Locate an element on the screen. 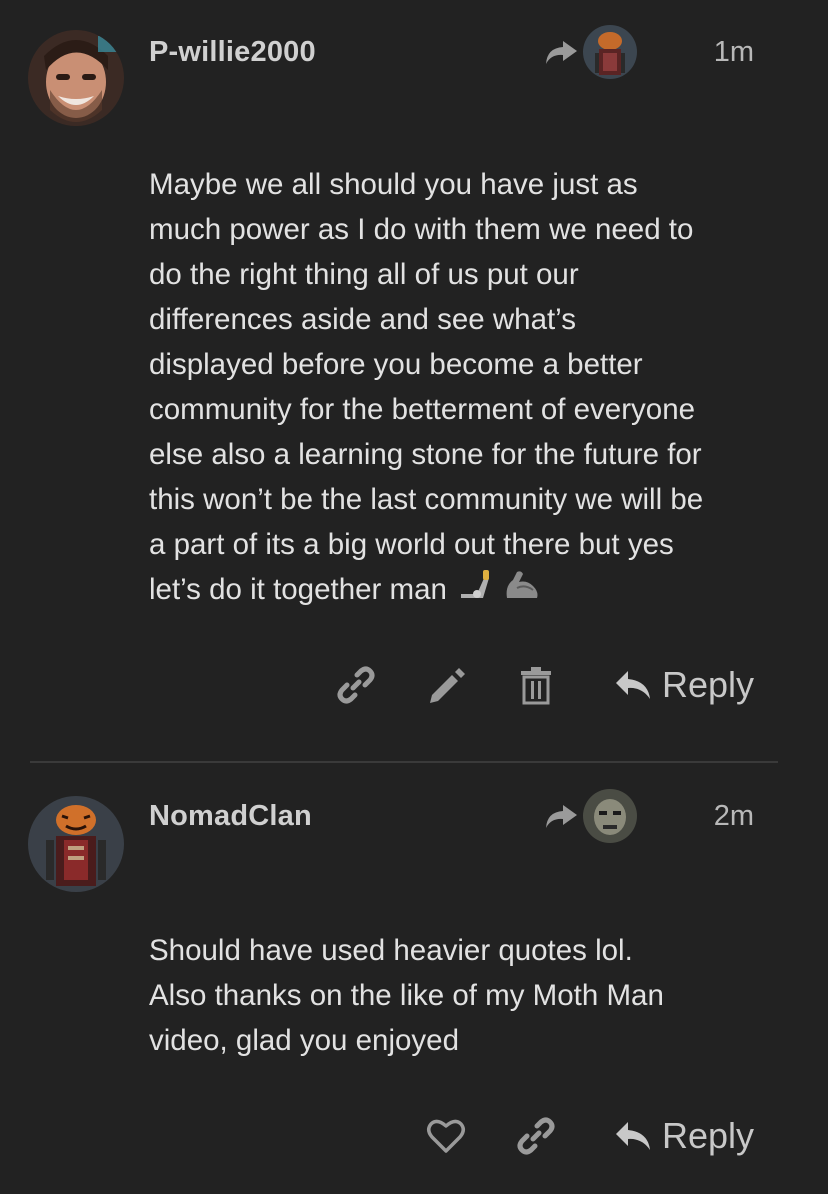 The image size is (828, 1194). mechanical-arm-emoji is located at coordinates (475, 591).